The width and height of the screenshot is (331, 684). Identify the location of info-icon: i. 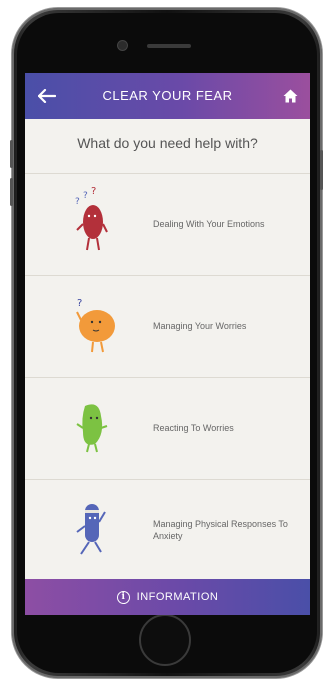
(123, 597).